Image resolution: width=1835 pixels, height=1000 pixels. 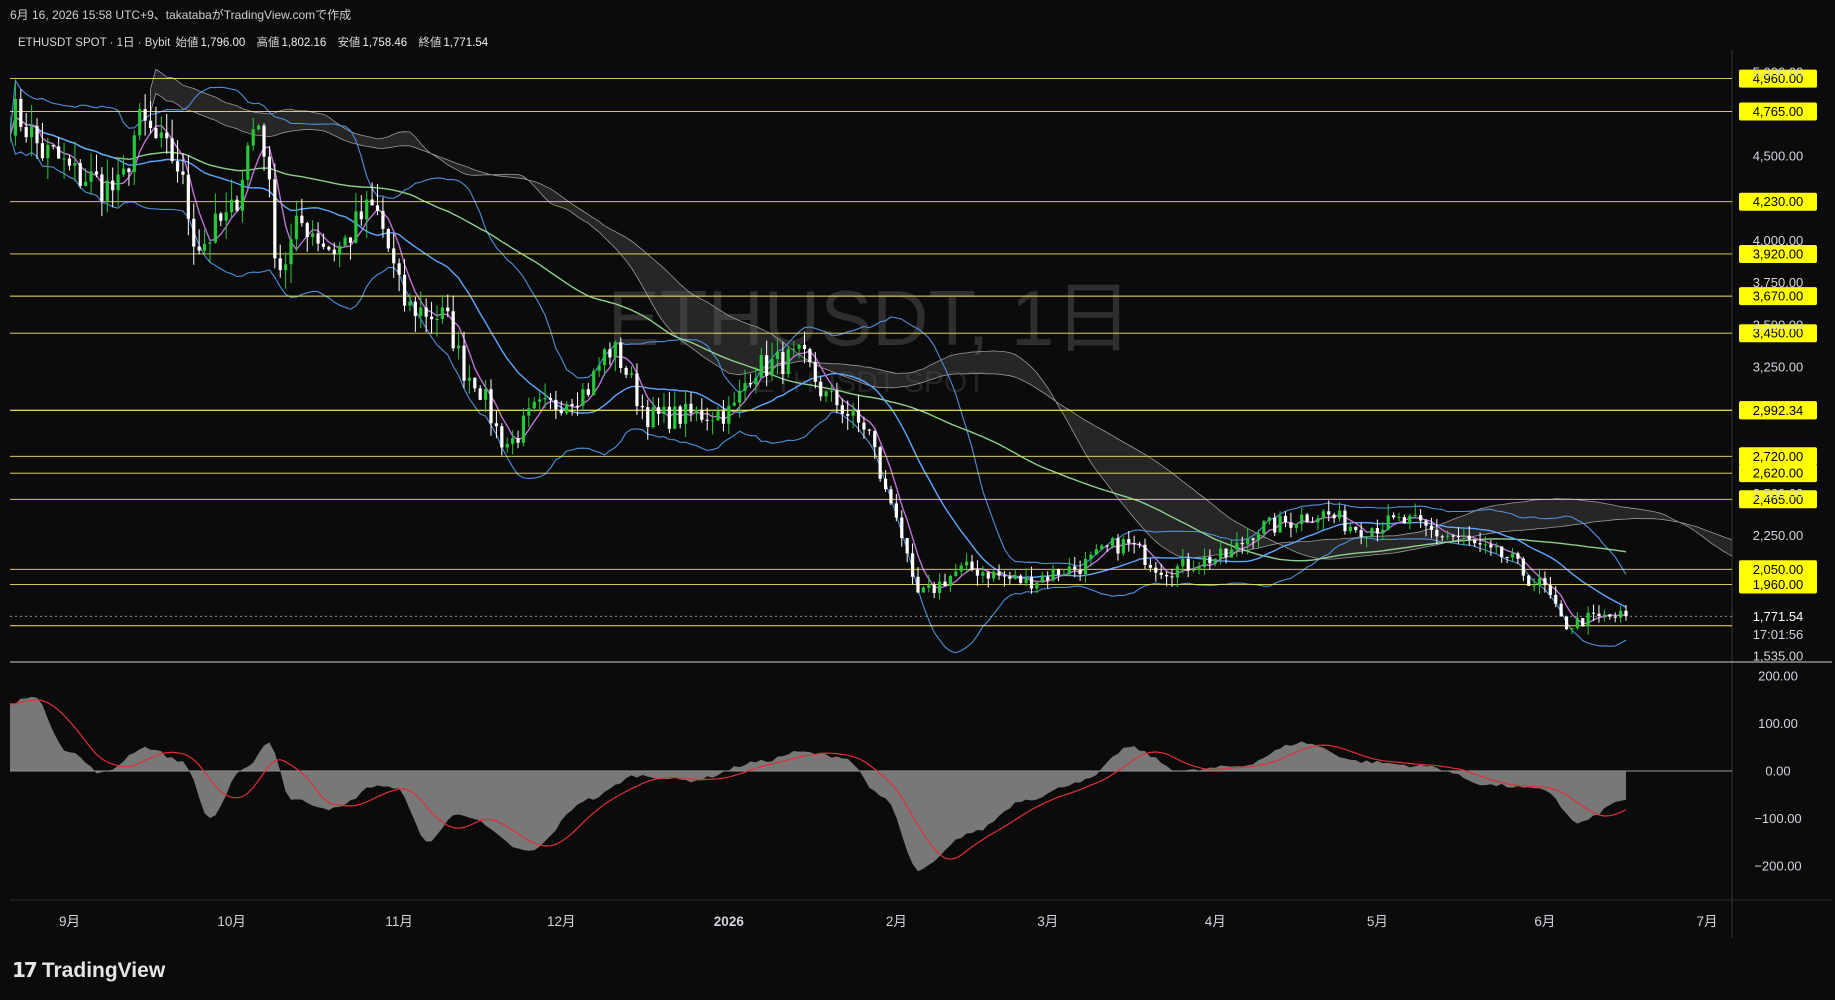 I want to click on level-label: 4,765.00, so click(x=1778, y=111).